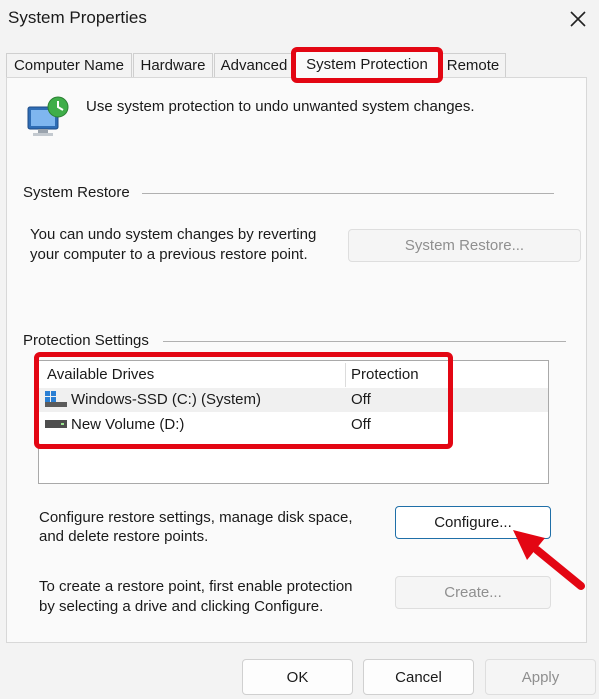  Describe the element at coordinates (124, 536) in the screenshot. I see `configure-description-2: and delete restore points.` at that location.